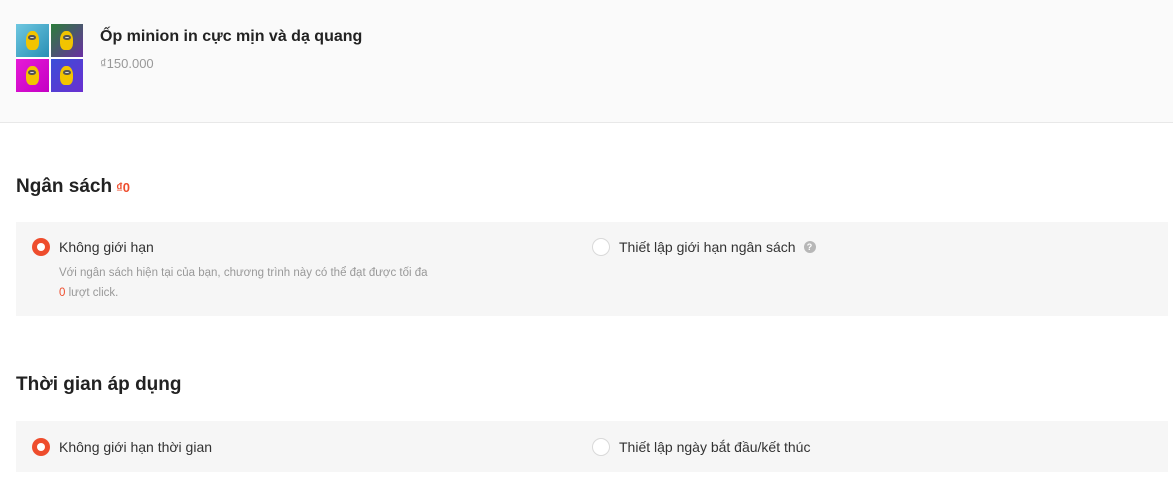 This screenshot has height=492, width=1173. Describe the element at coordinates (64, 186) in the screenshot. I see `budget-title: Ngân sách` at that location.